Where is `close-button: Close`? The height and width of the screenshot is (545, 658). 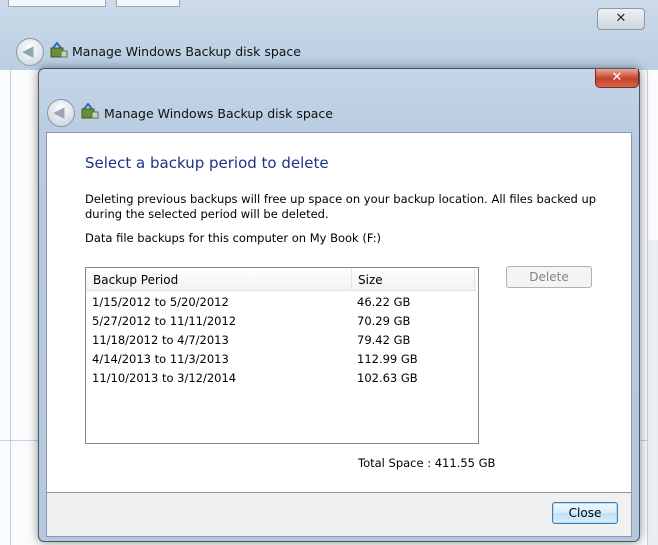
close-button: Close is located at coordinates (585, 513).